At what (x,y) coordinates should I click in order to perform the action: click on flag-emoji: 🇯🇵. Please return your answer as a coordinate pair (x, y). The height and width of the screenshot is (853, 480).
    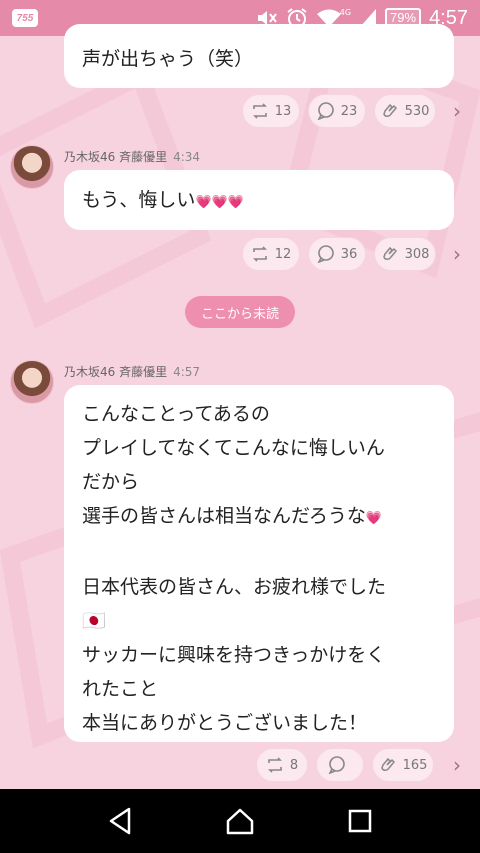
    Looking at the image, I should click on (94, 621).